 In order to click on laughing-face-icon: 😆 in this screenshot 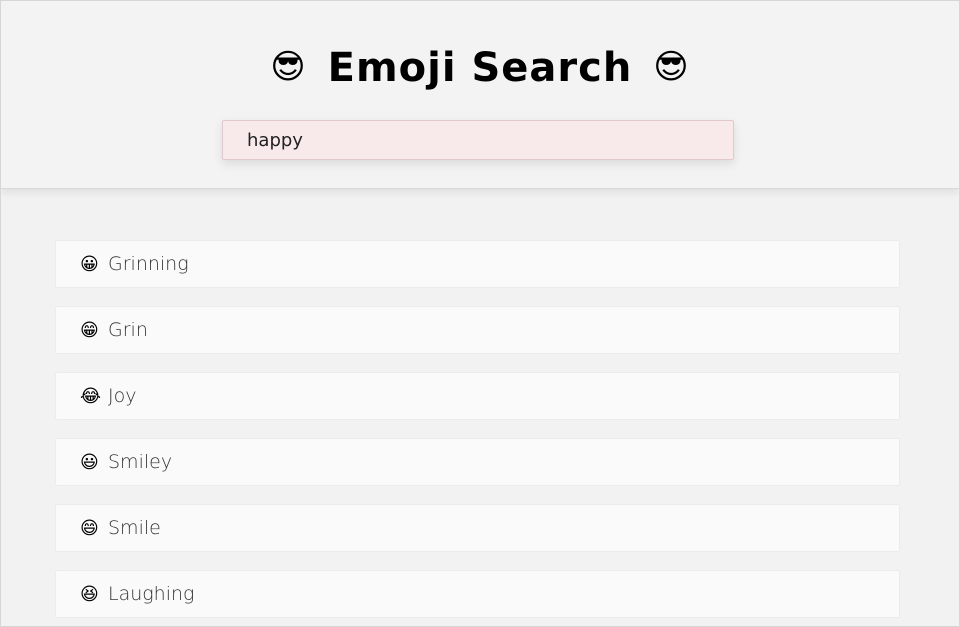, I will do `click(89, 594)`.